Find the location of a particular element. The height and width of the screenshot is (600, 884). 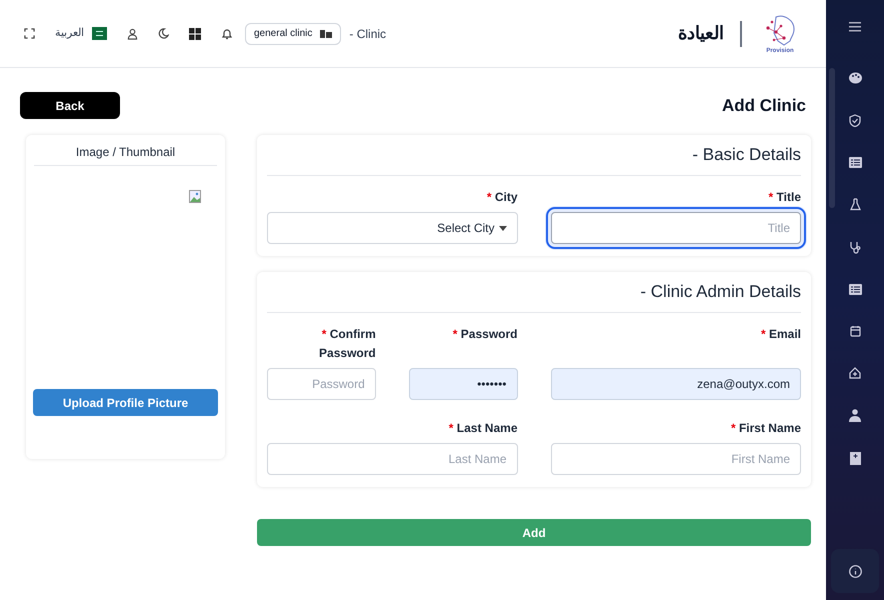

shield-icon is located at coordinates (855, 120).